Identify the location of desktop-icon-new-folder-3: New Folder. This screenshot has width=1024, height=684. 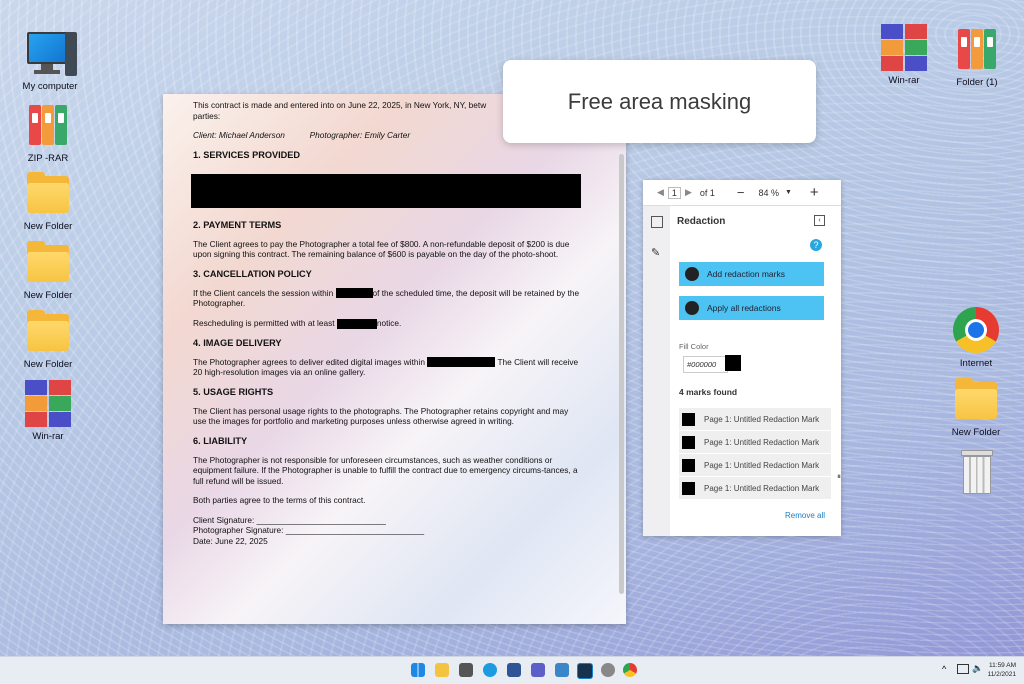
(48, 338).